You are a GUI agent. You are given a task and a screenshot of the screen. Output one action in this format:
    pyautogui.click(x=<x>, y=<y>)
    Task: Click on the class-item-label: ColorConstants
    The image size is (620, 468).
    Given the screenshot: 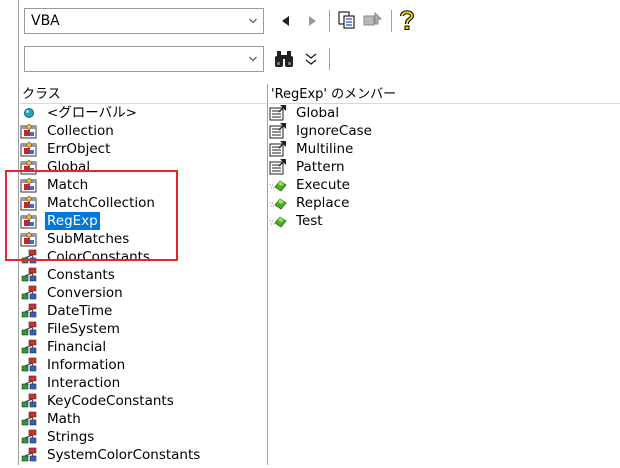 What is the action you would take?
    pyautogui.click(x=98, y=257)
    